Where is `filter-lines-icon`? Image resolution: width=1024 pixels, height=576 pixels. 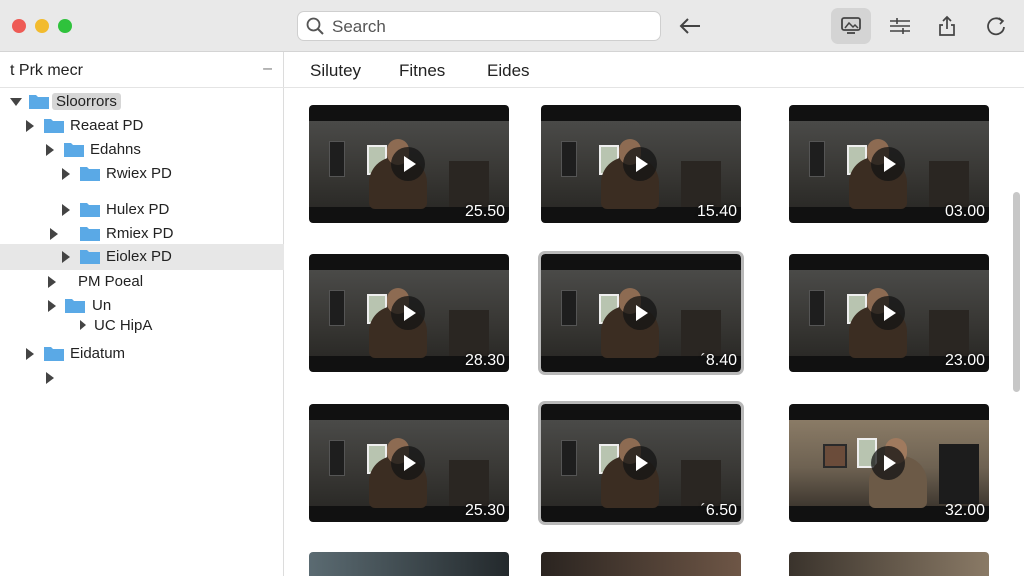 filter-lines-icon is located at coordinates (900, 26).